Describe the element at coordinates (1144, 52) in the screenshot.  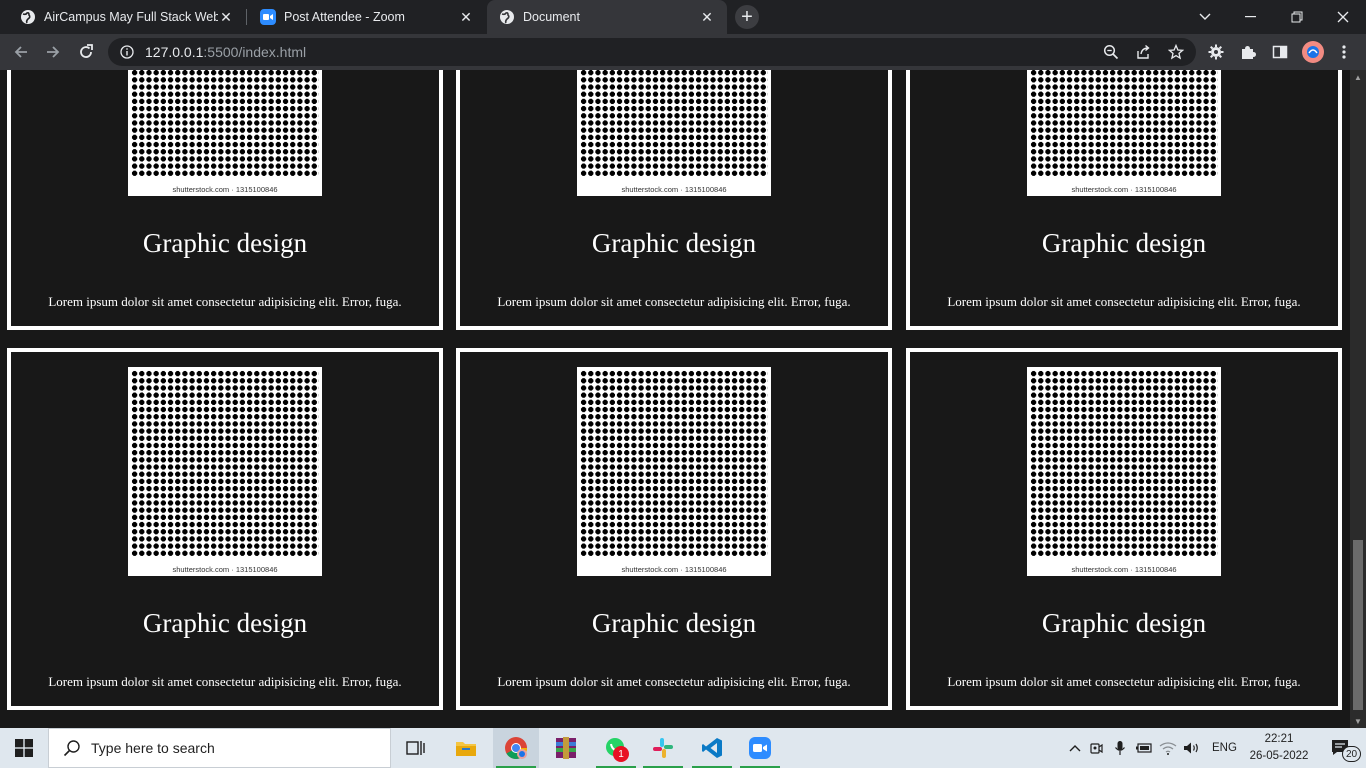
I see `share-icon` at that location.